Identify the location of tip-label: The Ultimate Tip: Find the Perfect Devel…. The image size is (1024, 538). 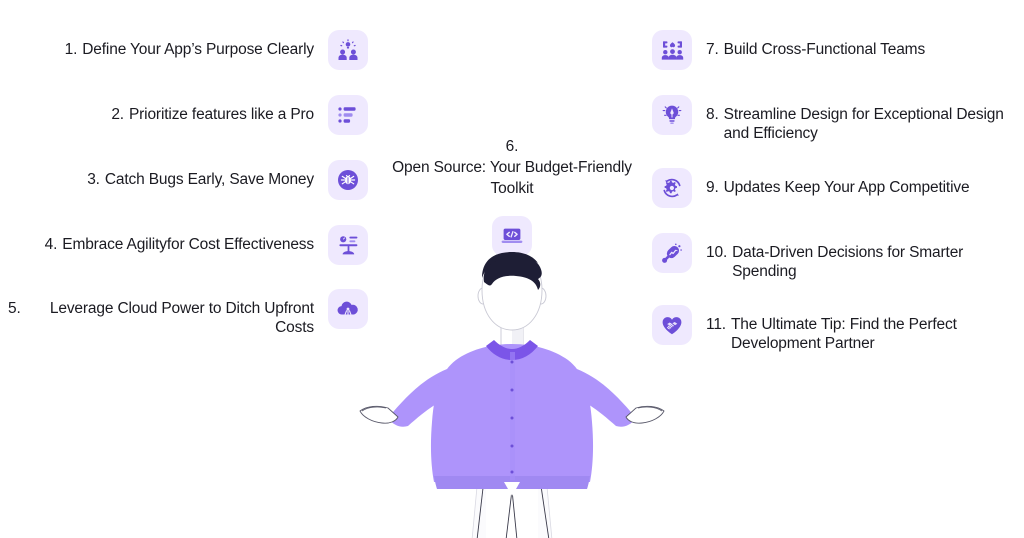
(843, 334).